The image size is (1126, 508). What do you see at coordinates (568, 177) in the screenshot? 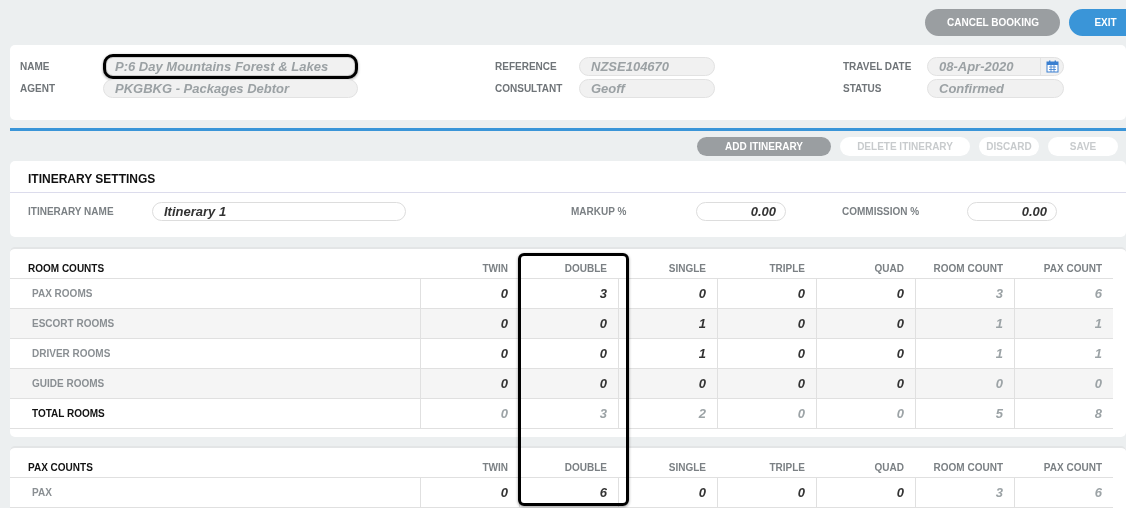
I see `section-title: ITINERARY SETTINGS` at bounding box center [568, 177].